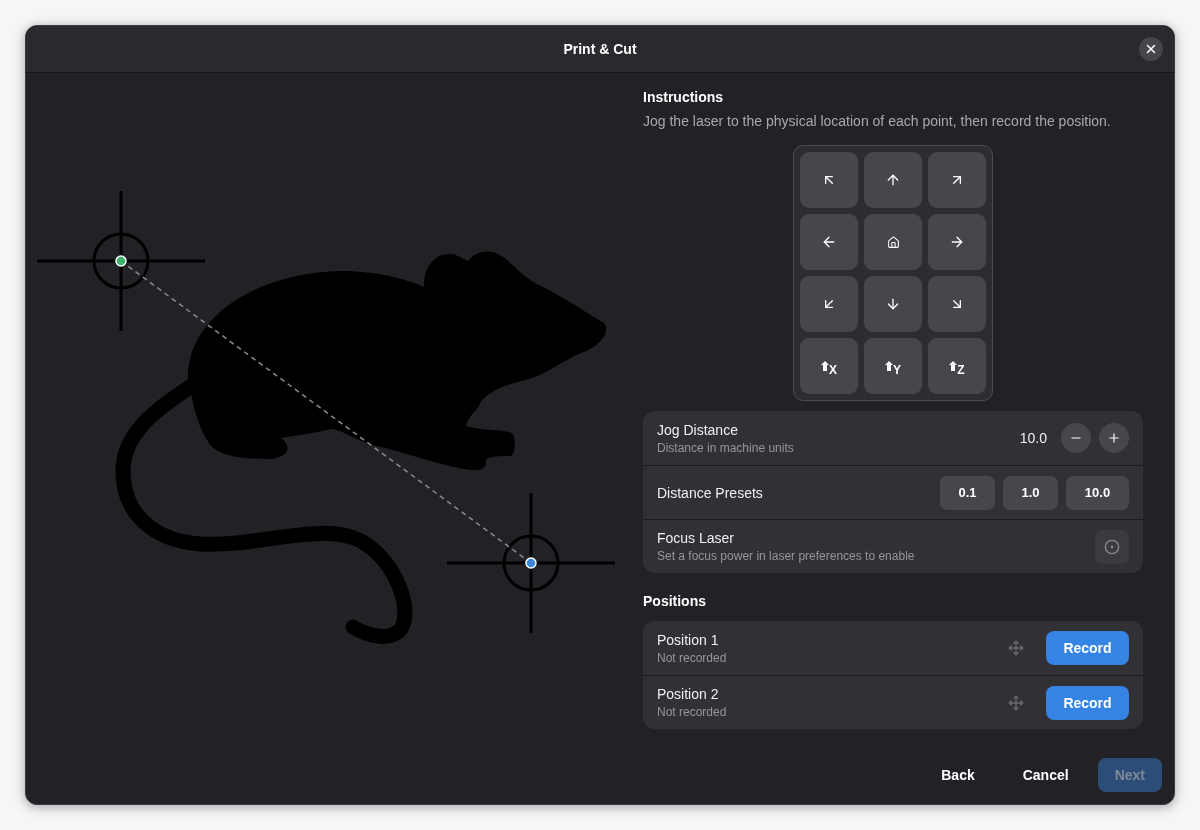 This screenshot has height=830, width=1200. What do you see at coordinates (688, 639) in the screenshot?
I see `row-label: Position 1` at bounding box center [688, 639].